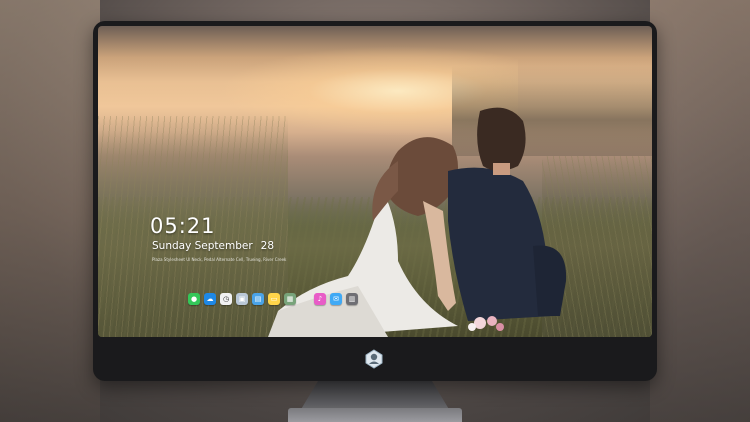 The height and width of the screenshot is (422, 750). I want to click on clapper-icon: ▤, so click(258, 299).